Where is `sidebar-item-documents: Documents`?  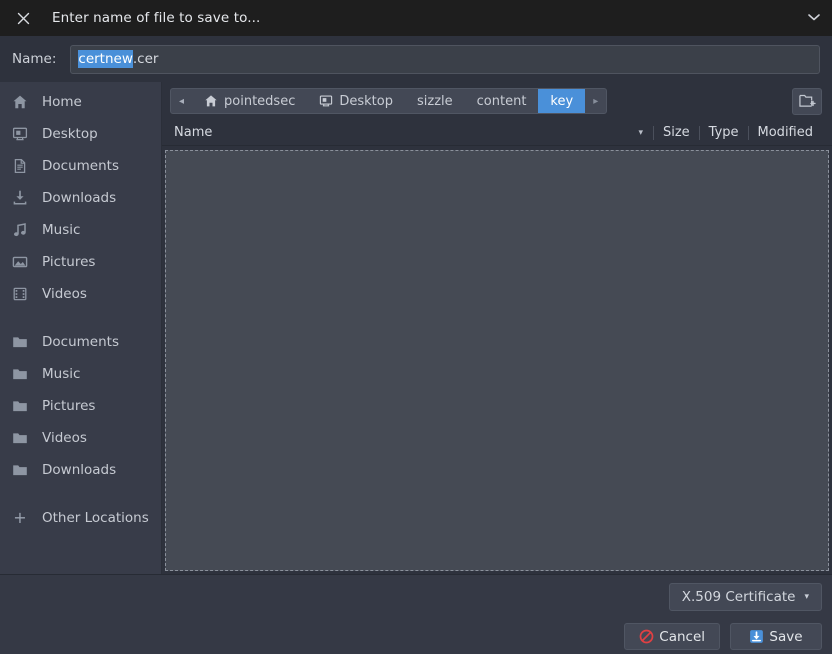 sidebar-item-documents: Documents is located at coordinates (80, 166).